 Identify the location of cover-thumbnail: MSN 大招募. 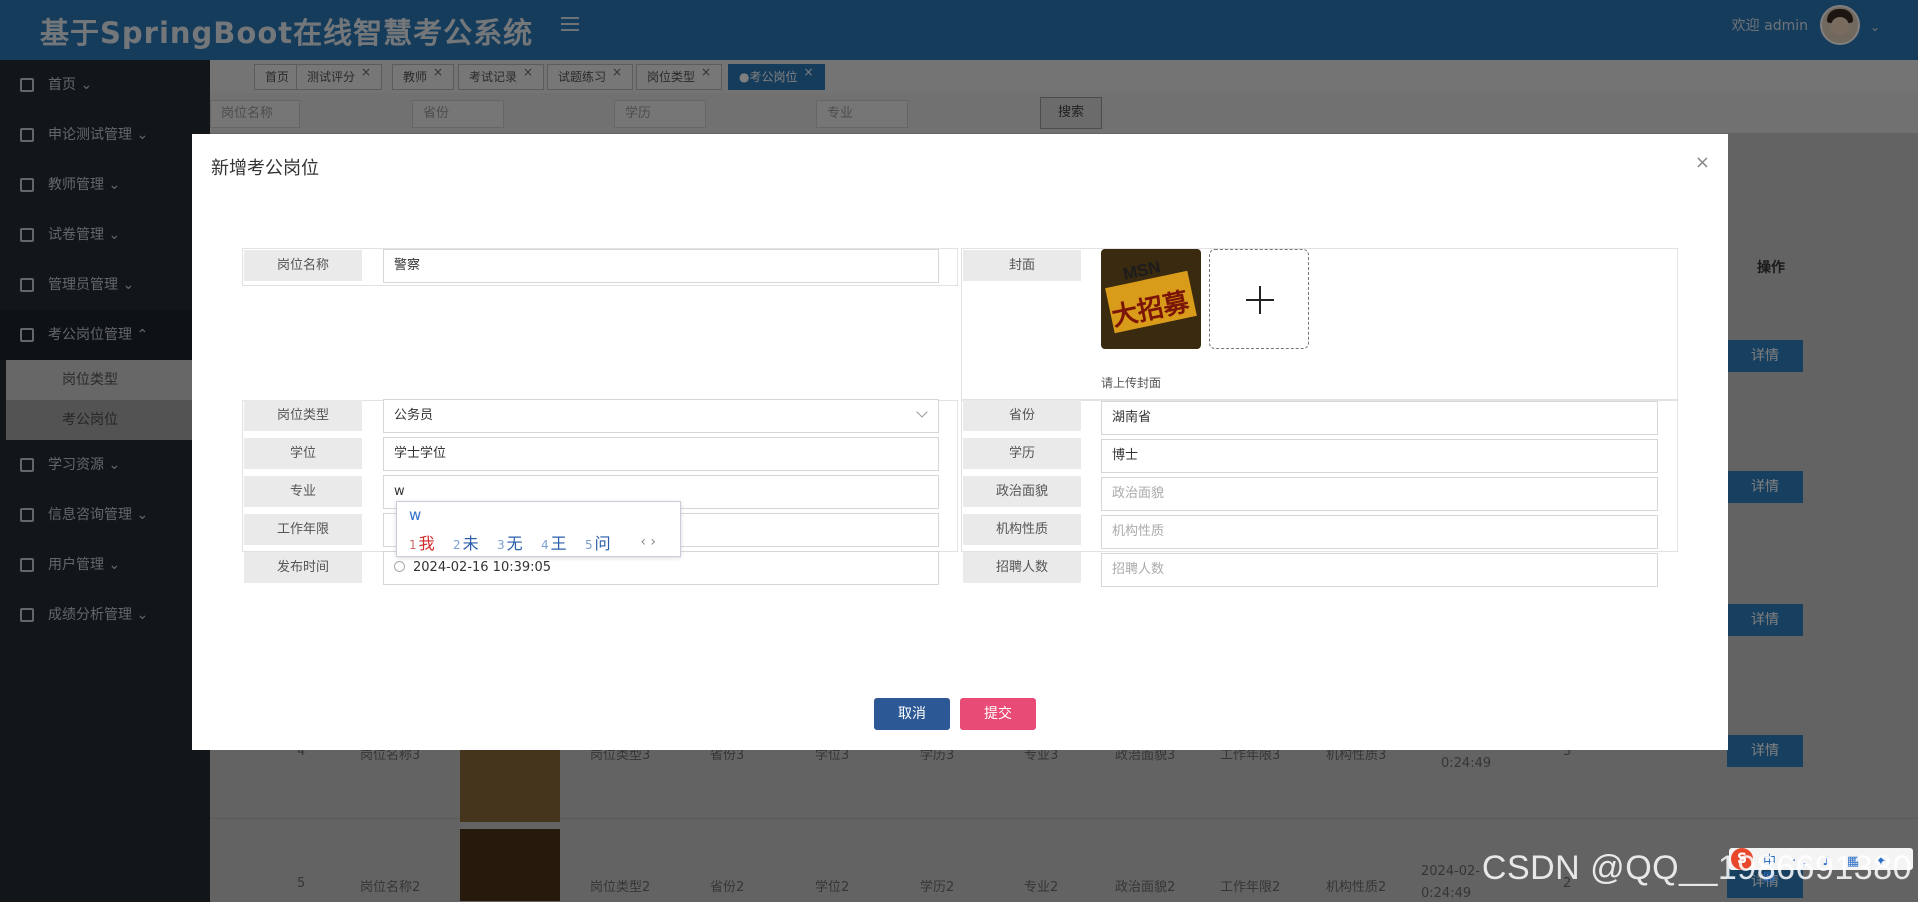
(1151, 299).